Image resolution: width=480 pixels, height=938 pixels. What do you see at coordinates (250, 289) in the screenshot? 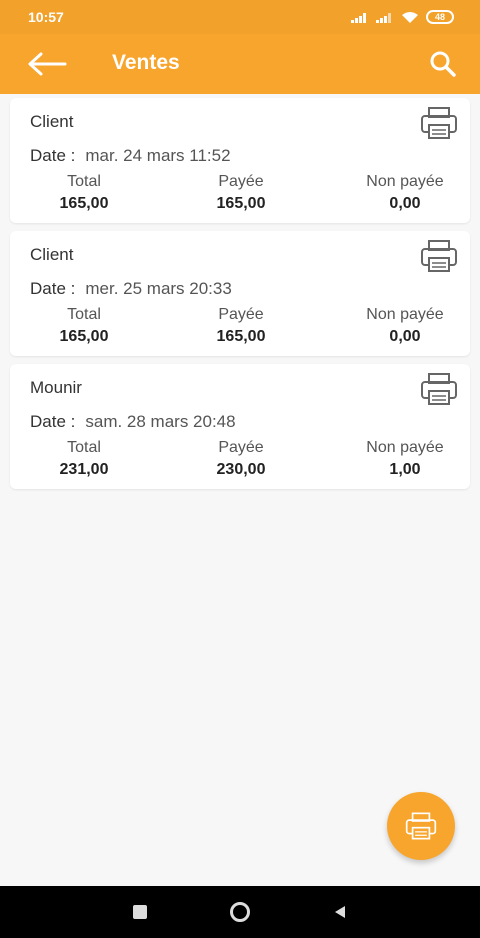
I see `sale-date-row: Date : mer. 25 mars 20:33` at bounding box center [250, 289].